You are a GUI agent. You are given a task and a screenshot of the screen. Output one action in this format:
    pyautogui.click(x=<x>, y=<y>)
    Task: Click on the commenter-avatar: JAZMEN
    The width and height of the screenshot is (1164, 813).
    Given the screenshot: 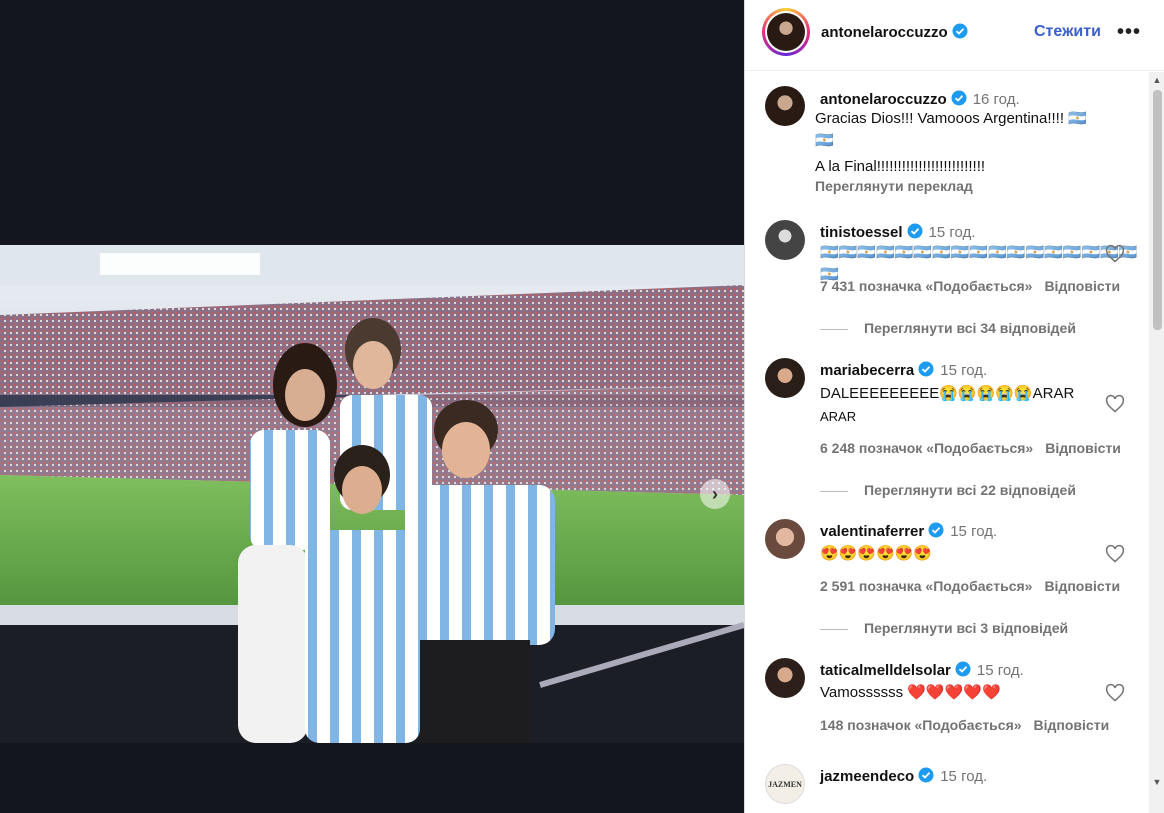 What is the action you would take?
    pyautogui.click(x=785, y=784)
    